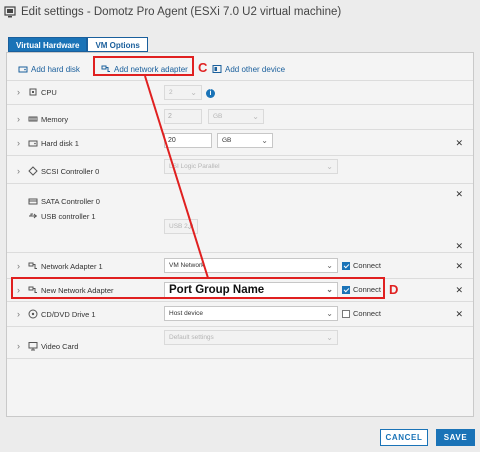  I want to click on scsi-type-select: LSI Logic Parallel ⌄, so click(251, 166).